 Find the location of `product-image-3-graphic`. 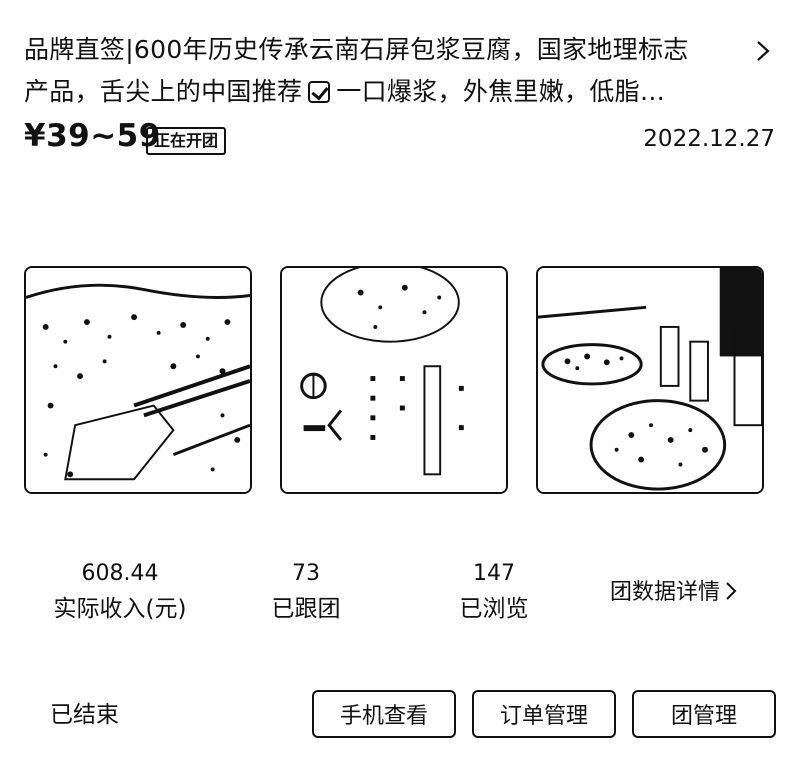

product-image-3-graphic is located at coordinates (650, 380).